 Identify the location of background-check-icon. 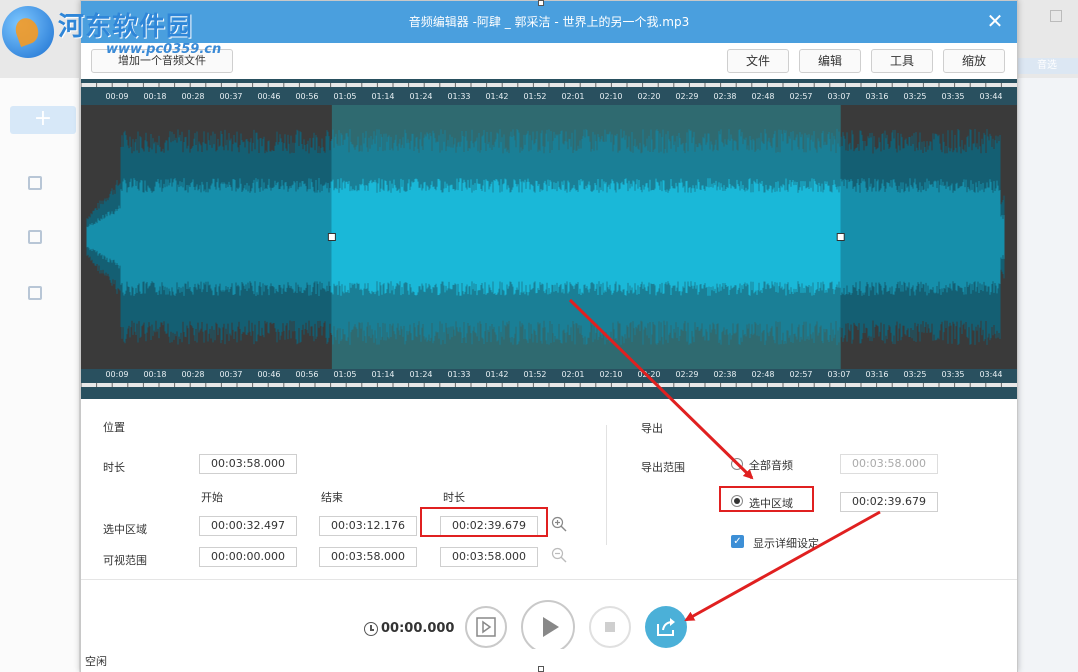
(52, 240).